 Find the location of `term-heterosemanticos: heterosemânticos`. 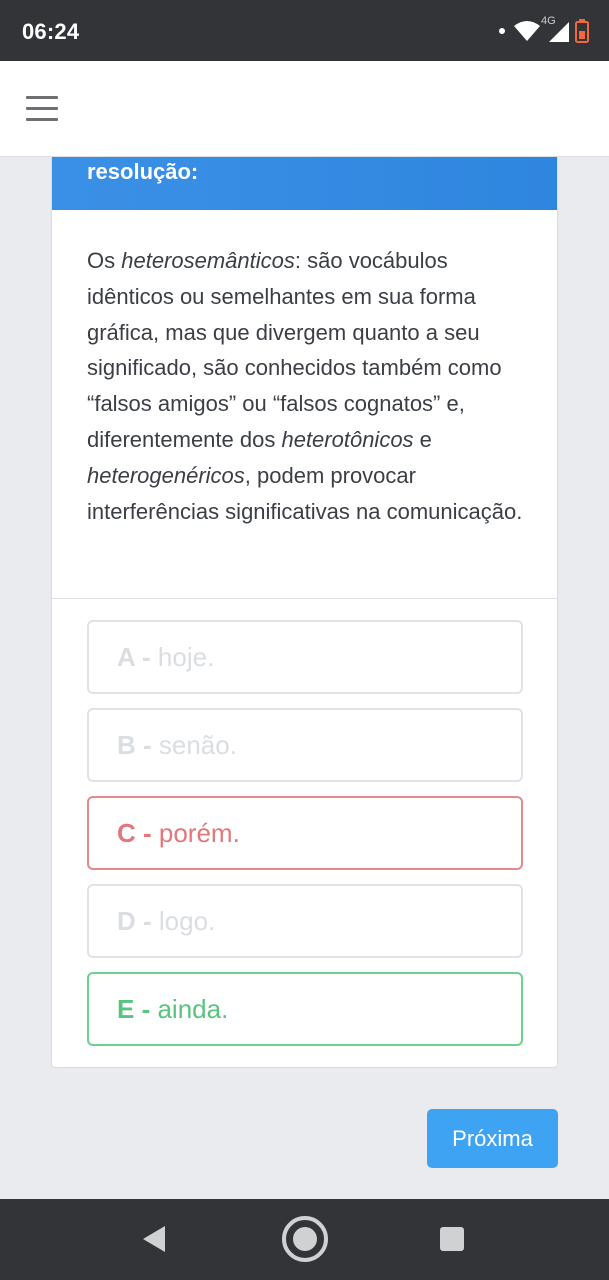

term-heterosemanticos: heterosemânticos is located at coordinates (208, 260).